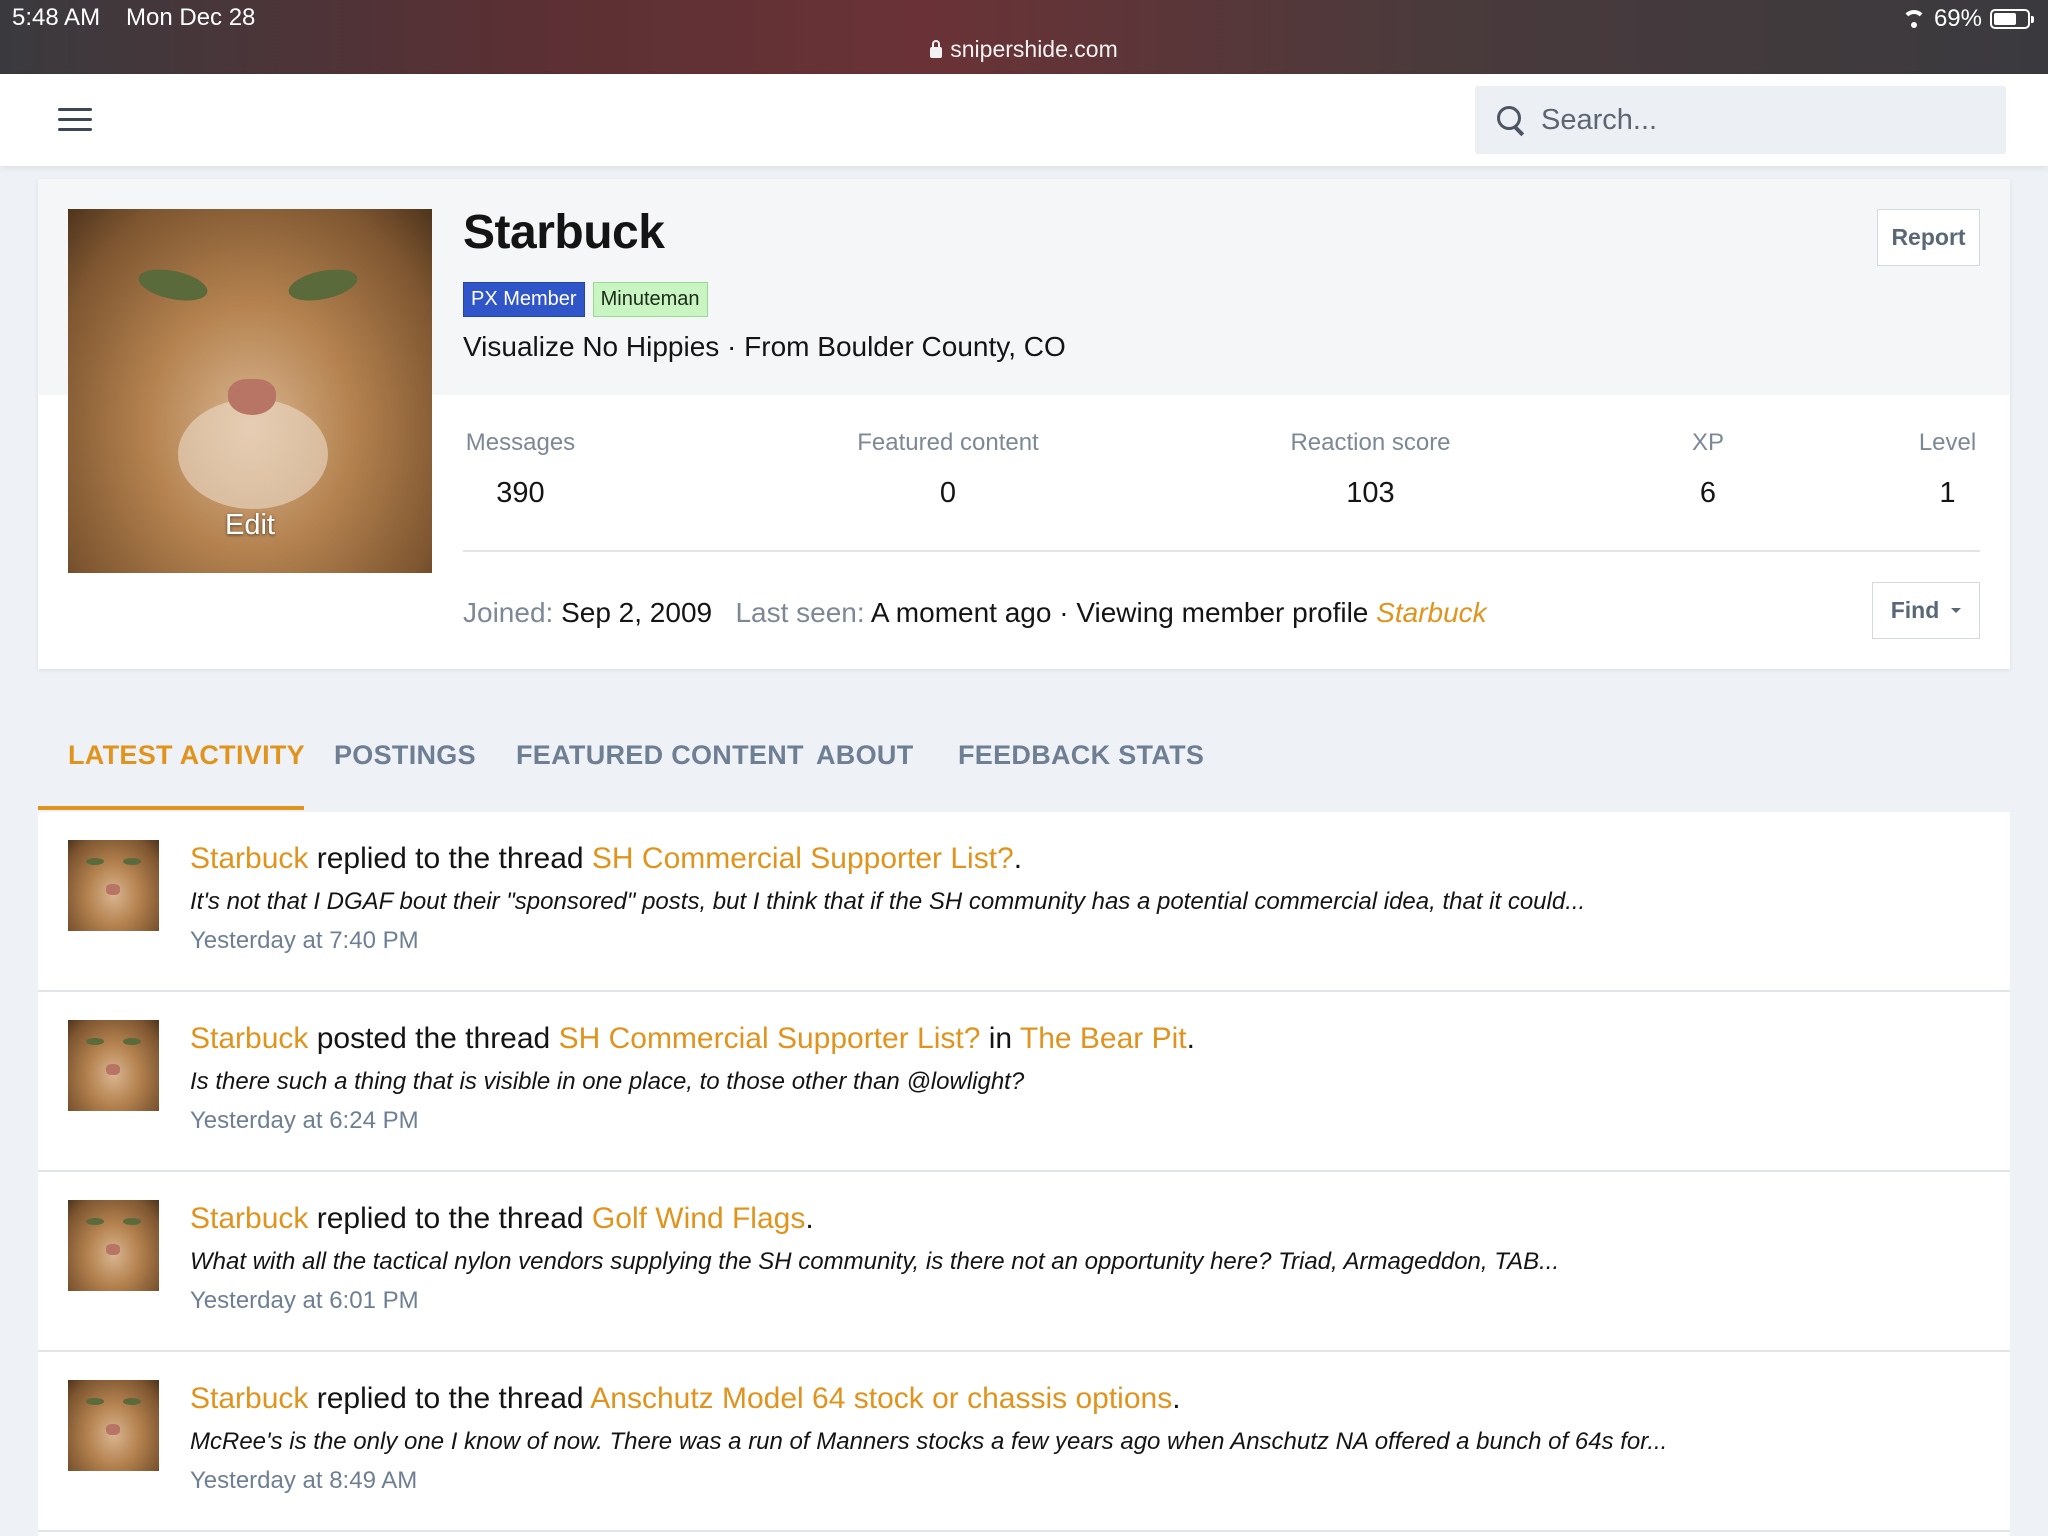 This screenshot has height=1536, width=2048. Describe the element at coordinates (304, 1301) in the screenshot. I see `activity-time: Yesterday at 6:01 PM` at that location.